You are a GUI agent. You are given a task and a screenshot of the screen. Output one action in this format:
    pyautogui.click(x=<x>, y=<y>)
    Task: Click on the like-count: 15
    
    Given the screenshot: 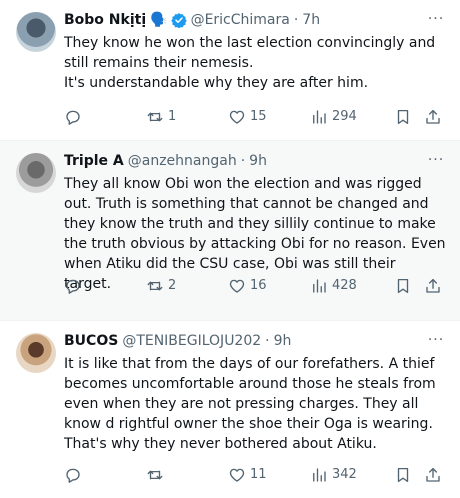 What is the action you would take?
    pyautogui.click(x=258, y=116)
    